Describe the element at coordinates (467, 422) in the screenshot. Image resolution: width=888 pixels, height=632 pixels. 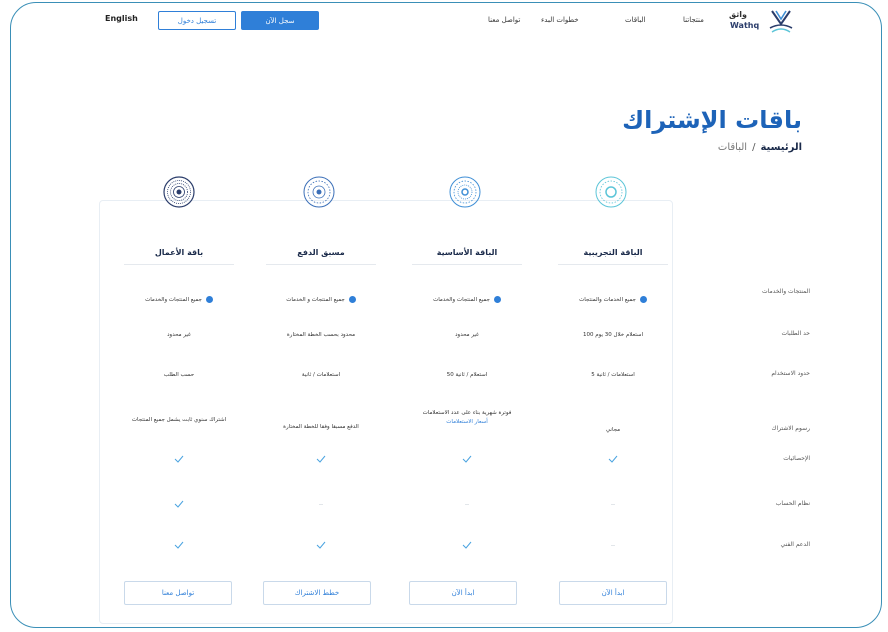
I see `query-prices-link: أسعار الاستعلامات` at that location.